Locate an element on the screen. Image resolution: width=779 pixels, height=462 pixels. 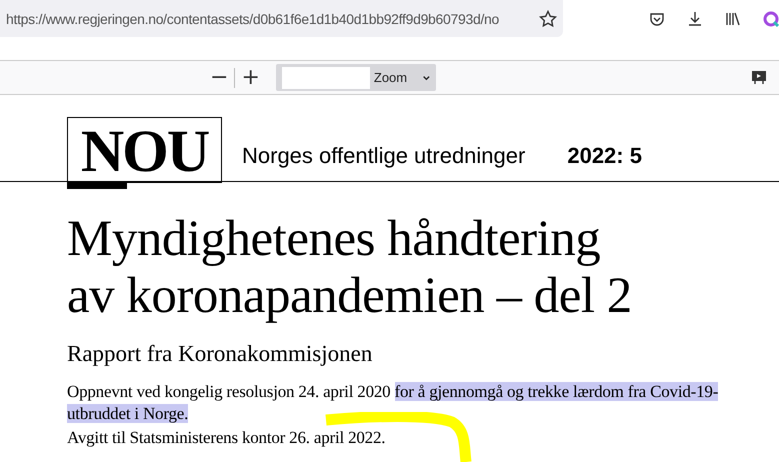
zoom-select: Zoom is located at coordinates (356, 77).